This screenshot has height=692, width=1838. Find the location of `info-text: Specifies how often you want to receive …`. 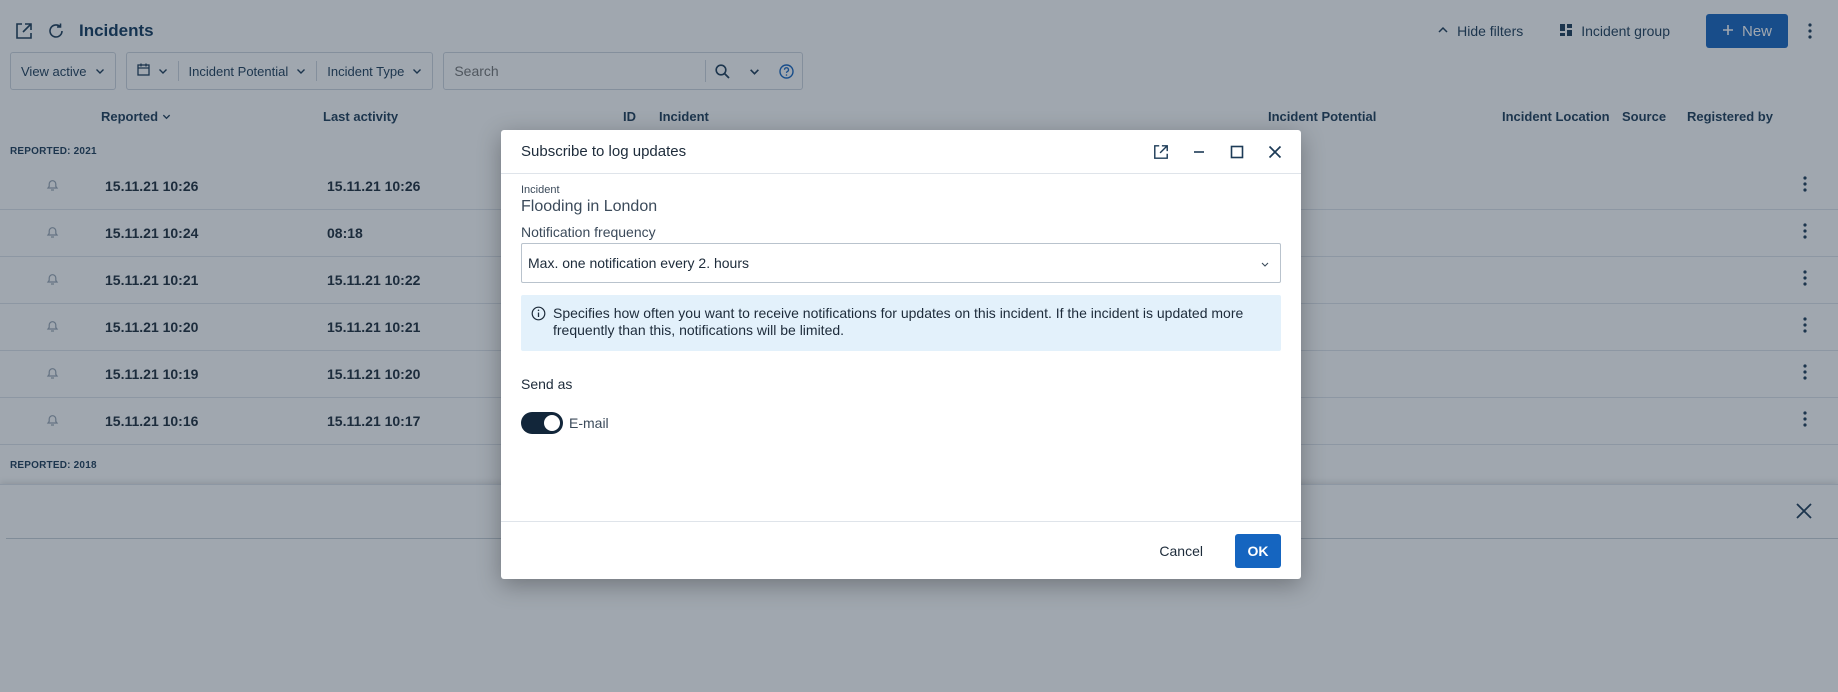

info-text: Specifies how often you want to receive … is located at coordinates (898, 321).